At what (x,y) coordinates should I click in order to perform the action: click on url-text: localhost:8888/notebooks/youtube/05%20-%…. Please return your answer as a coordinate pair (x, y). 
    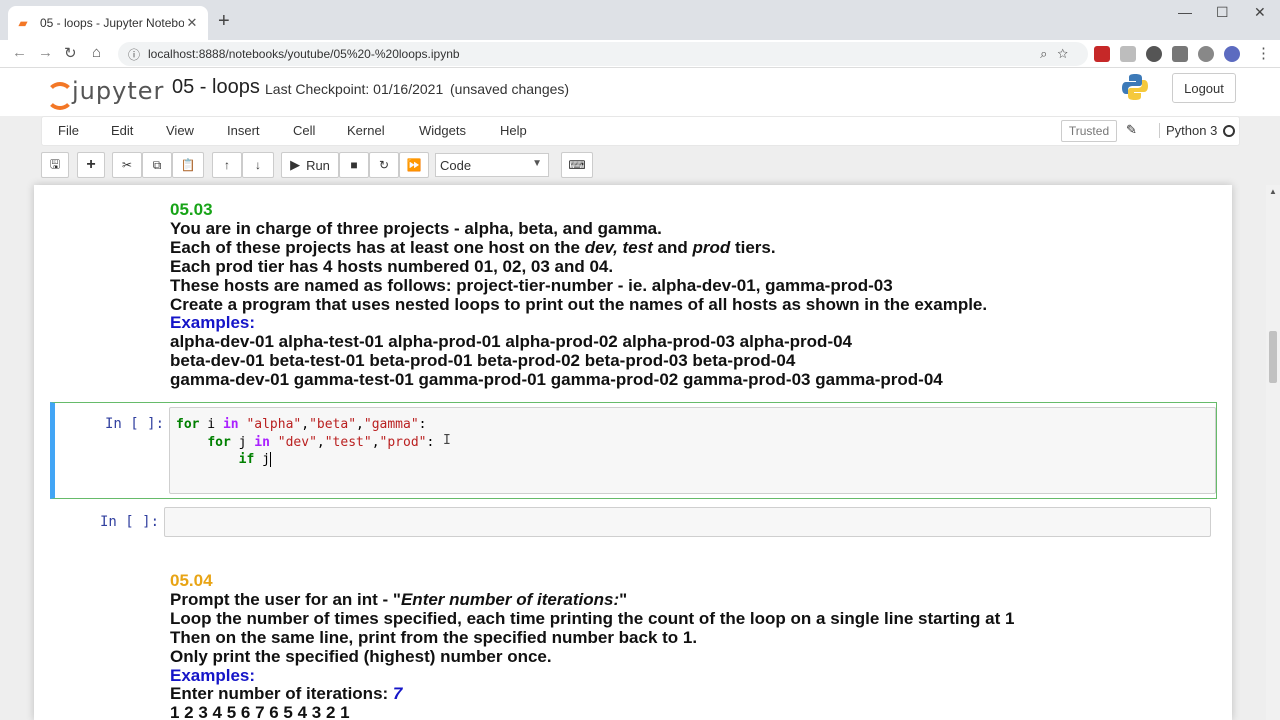
    Looking at the image, I should click on (304, 54).